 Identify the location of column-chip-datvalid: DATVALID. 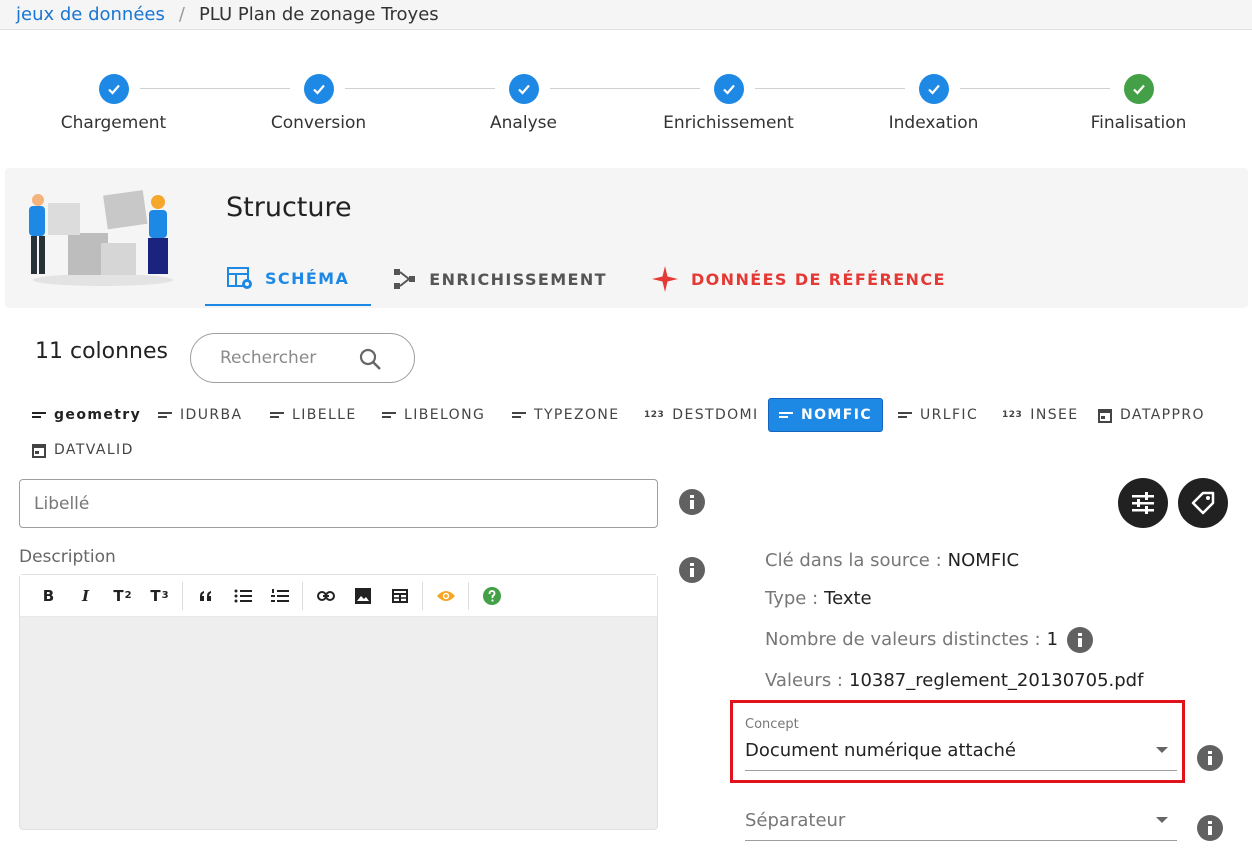
(83, 450).